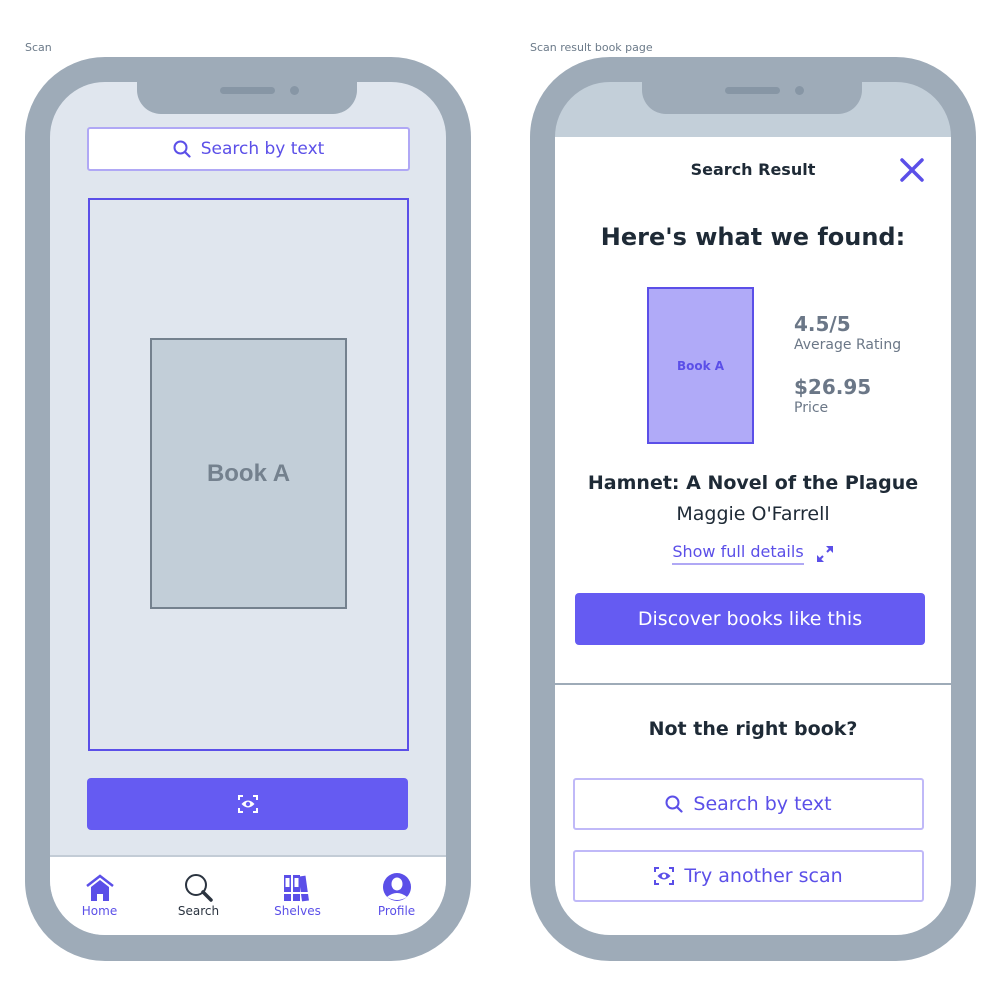 This screenshot has height=1000, width=1000. What do you see at coordinates (396, 887) in the screenshot?
I see `profile-icon` at bounding box center [396, 887].